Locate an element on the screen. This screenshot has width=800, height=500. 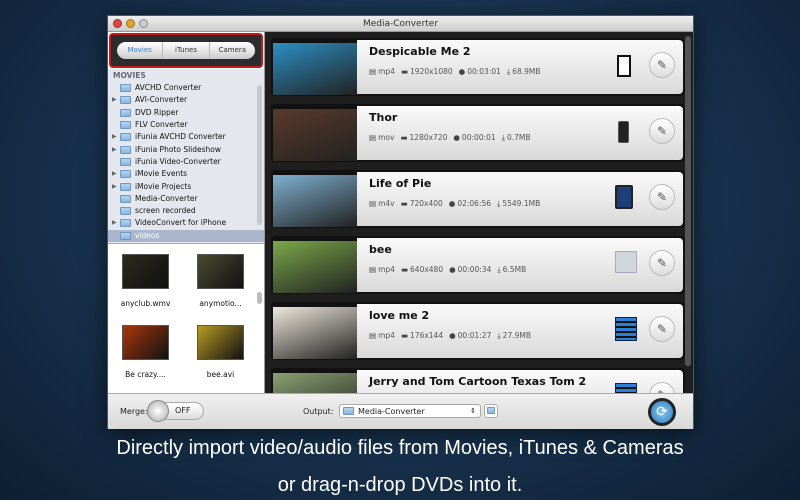
bottom-bar: Merge: OFF Output: Media-Converter ⇕ ⟳ is located at coordinates (400, 411).